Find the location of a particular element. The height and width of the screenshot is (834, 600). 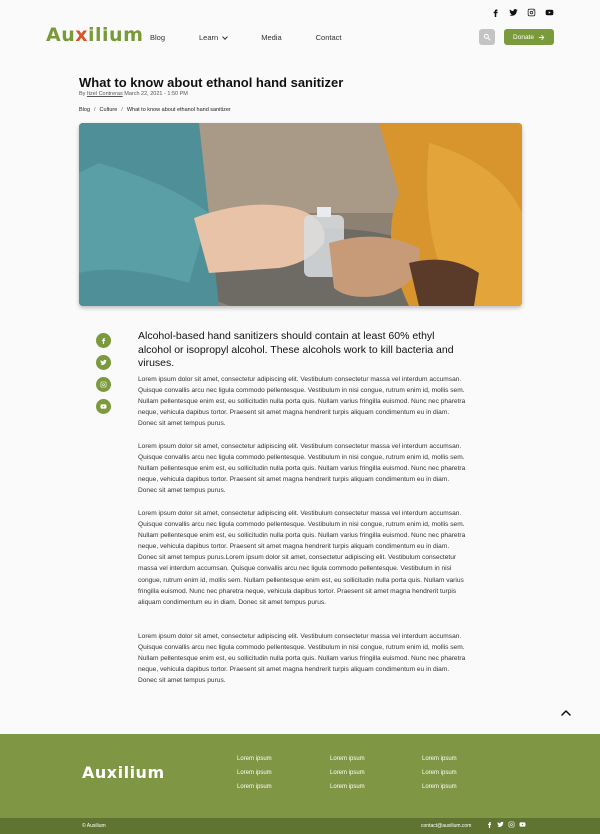

breadcrumb-blog: Blog is located at coordinates (84, 110).